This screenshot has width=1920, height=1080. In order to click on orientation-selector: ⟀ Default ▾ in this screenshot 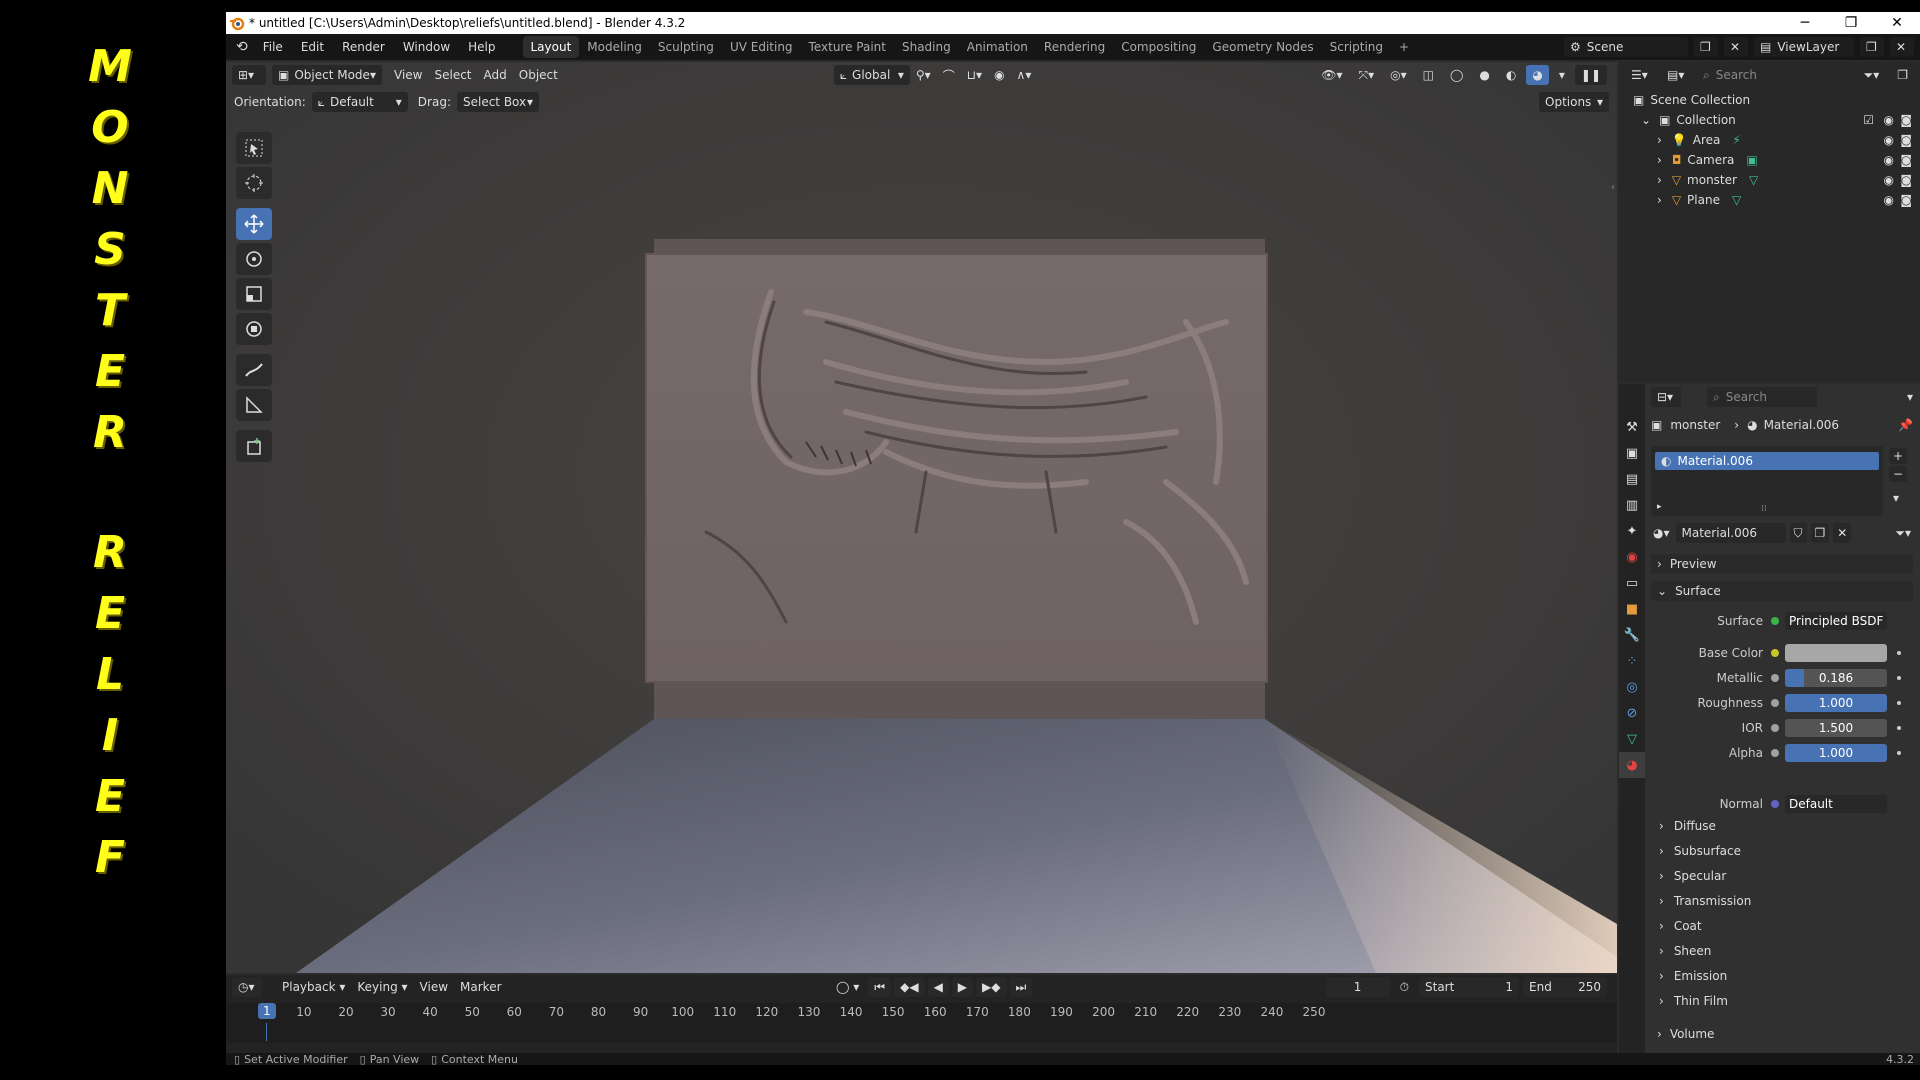, I will do `click(359, 102)`.